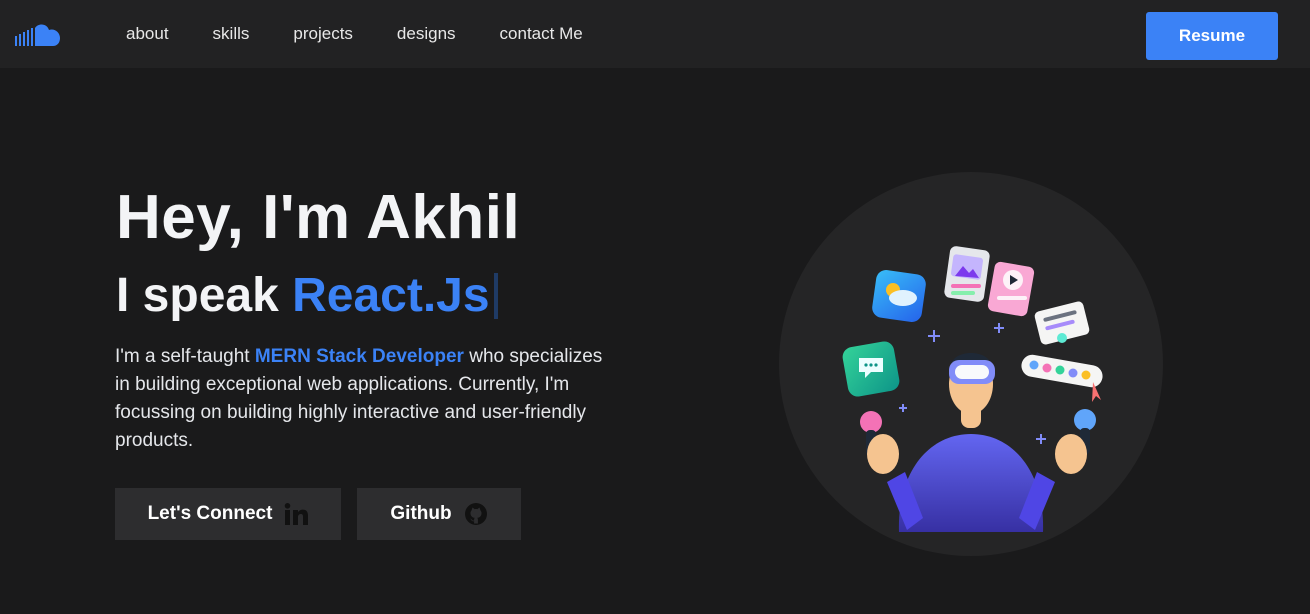 This screenshot has height=614, width=1310. Describe the element at coordinates (296, 514) in the screenshot. I see `linkedin-icon` at that location.